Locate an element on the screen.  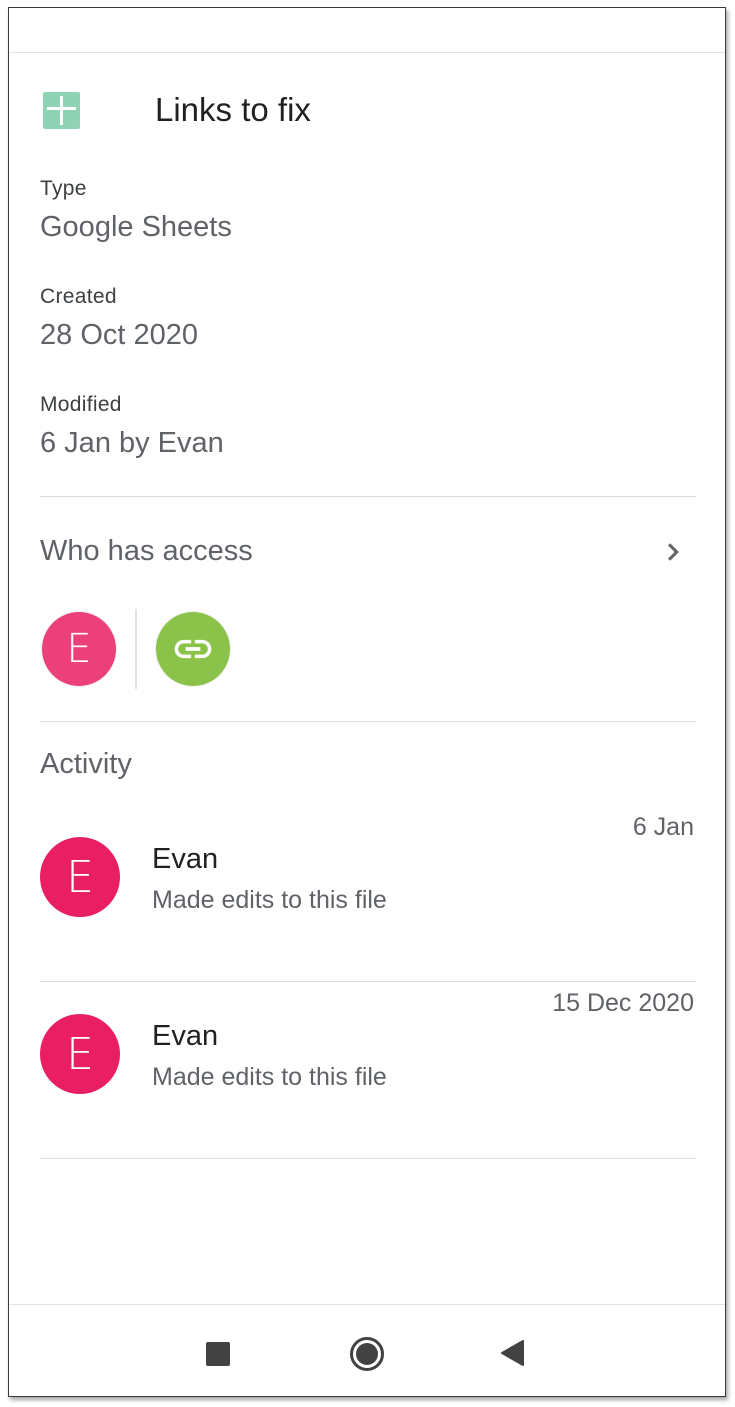
activity-date: 6 Jan is located at coordinates (663, 827).